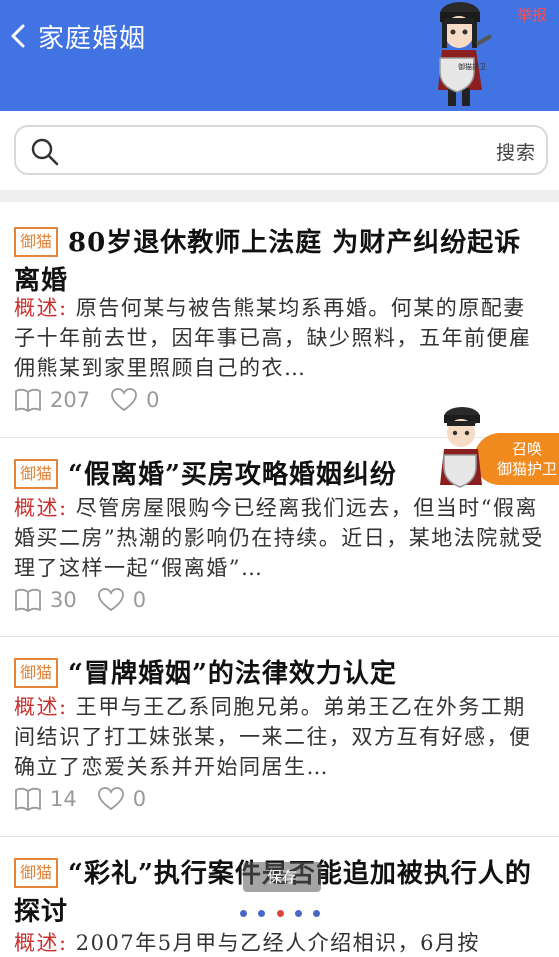 This screenshot has height=957, width=559. What do you see at coordinates (463, 54) in the screenshot?
I see `mascot-guard-icon` at bounding box center [463, 54].